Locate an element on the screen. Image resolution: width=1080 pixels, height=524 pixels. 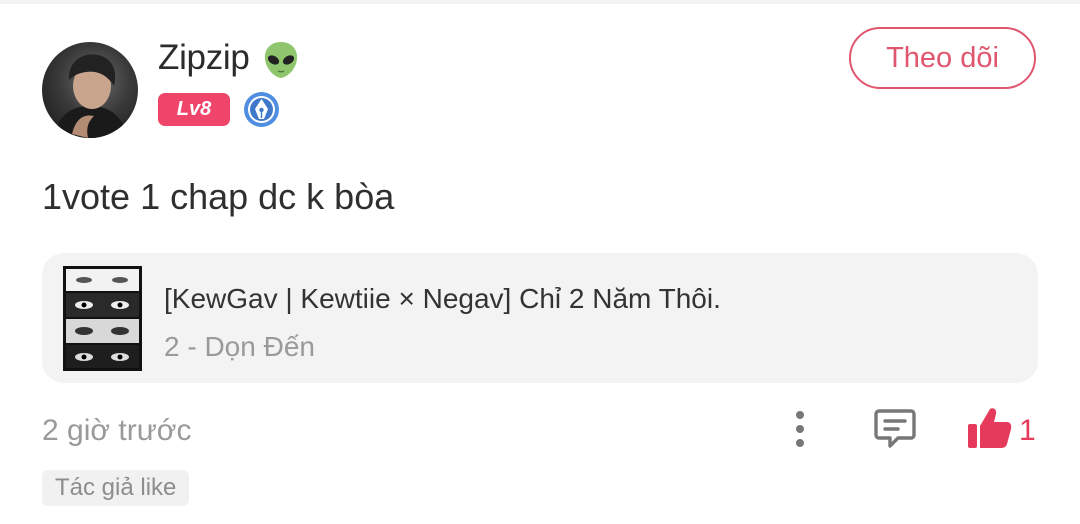
author-liked-tag: Tác giả like is located at coordinates (116, 488).